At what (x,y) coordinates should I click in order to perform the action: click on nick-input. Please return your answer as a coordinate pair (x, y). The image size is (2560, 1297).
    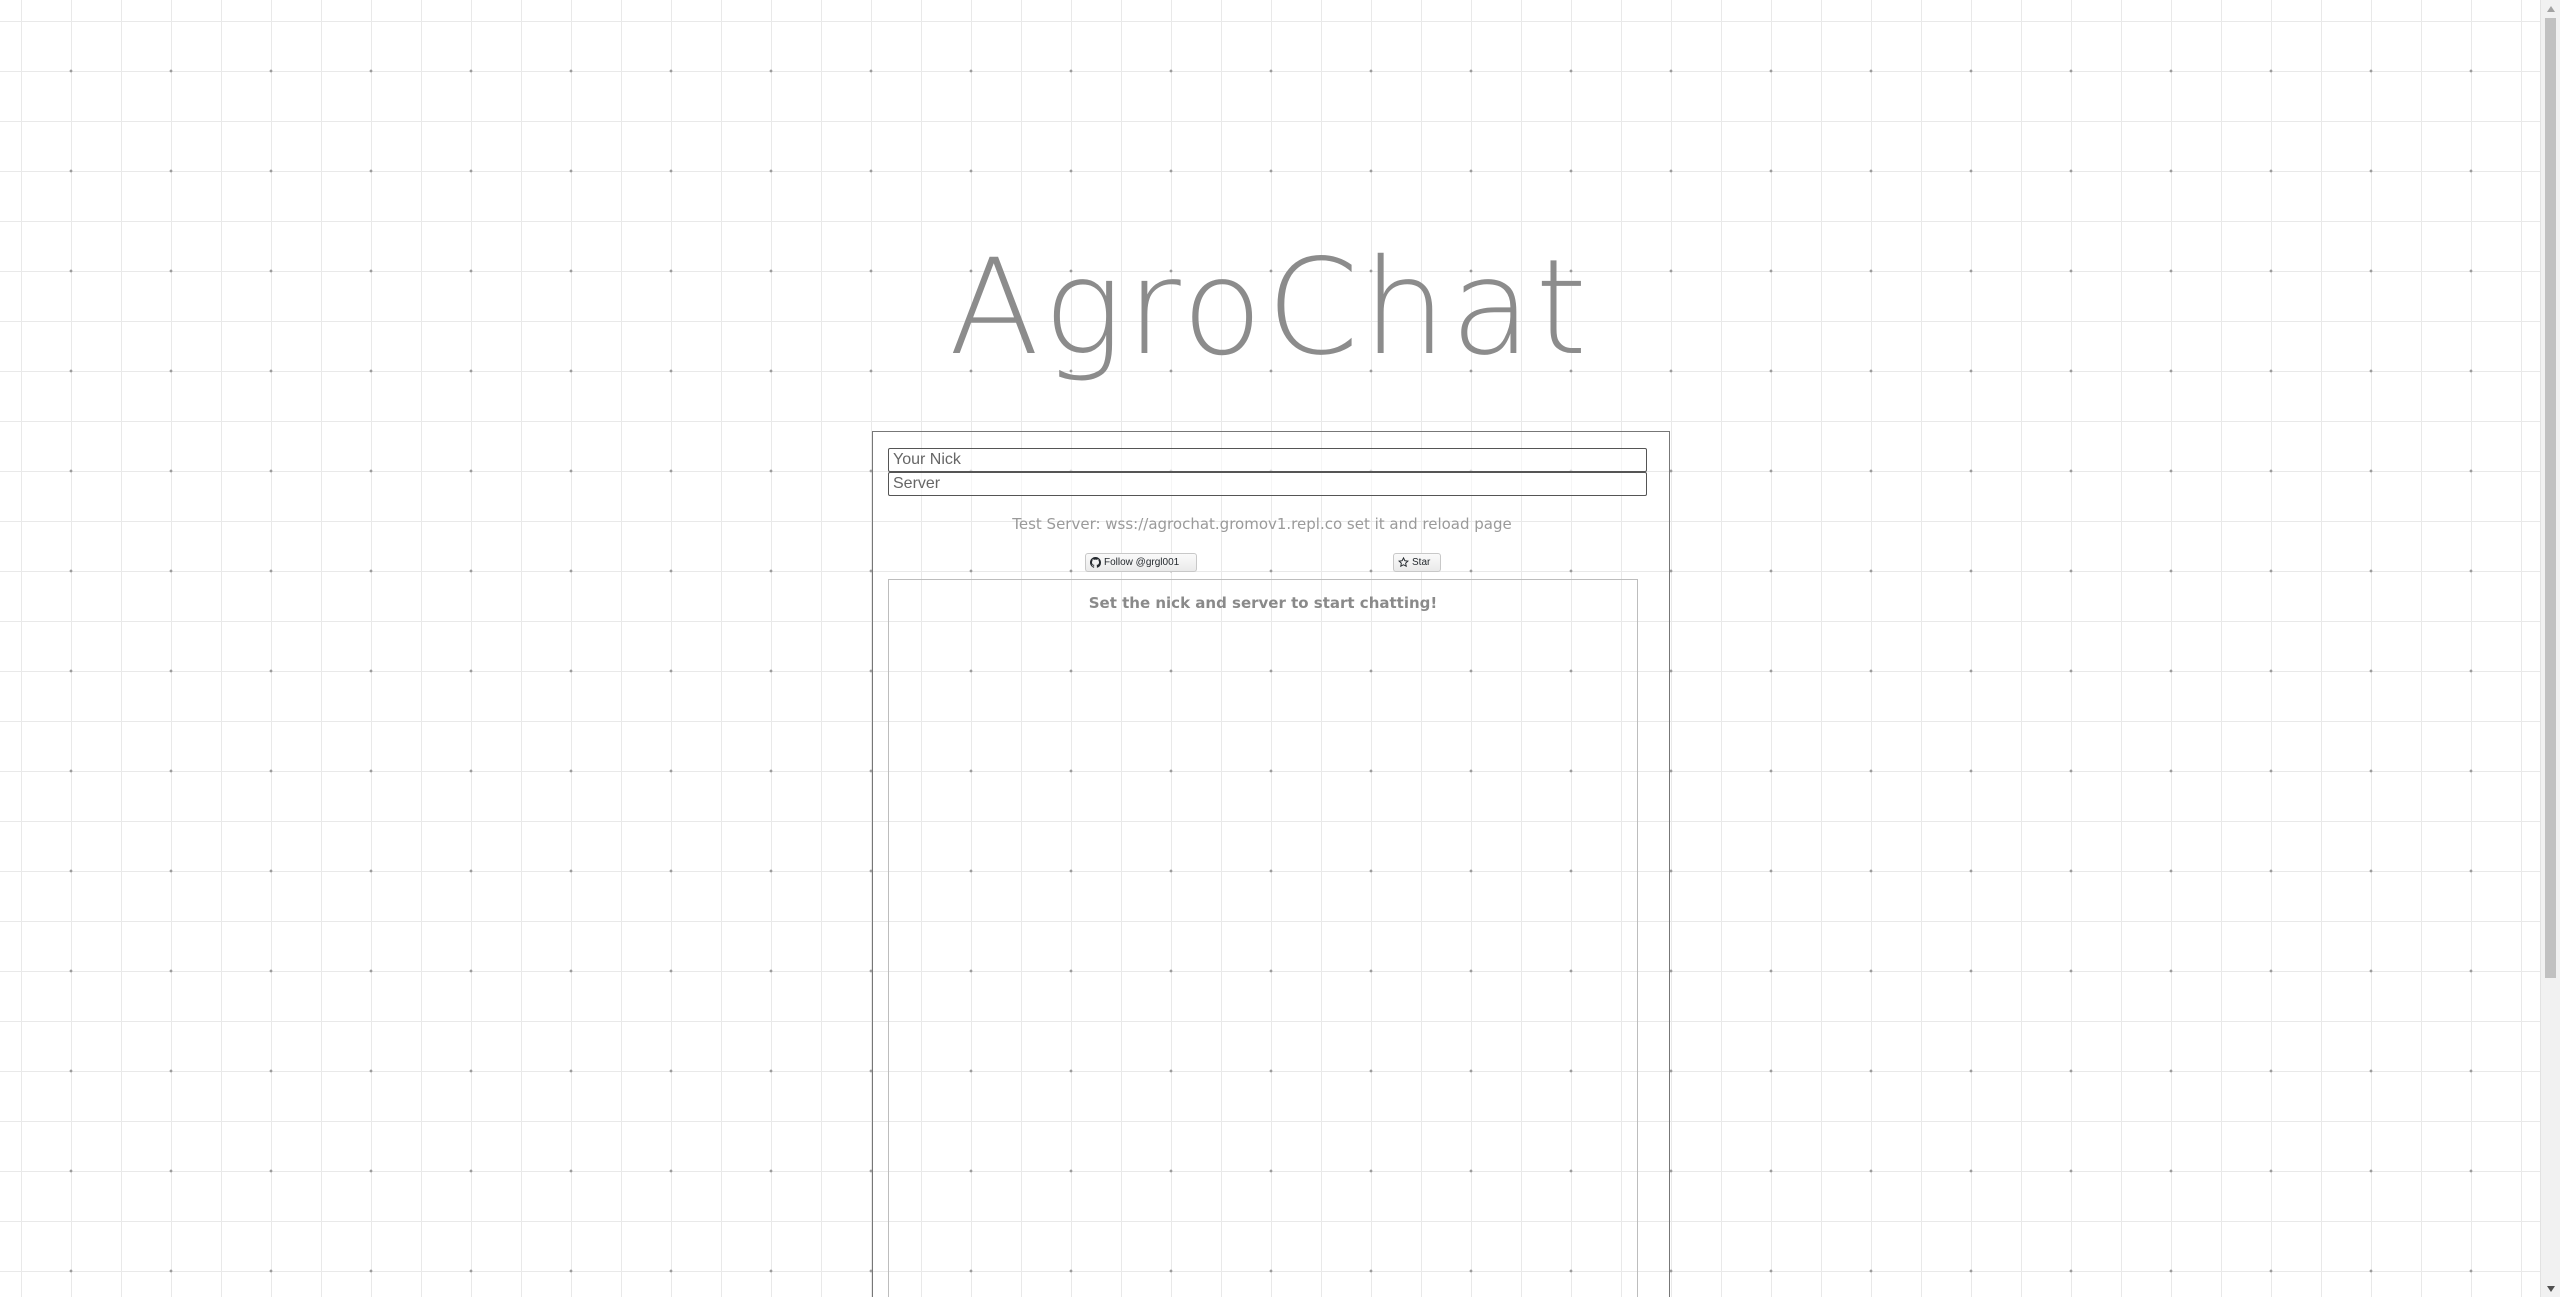
    Looking at the image, I should click on (1267, 460).